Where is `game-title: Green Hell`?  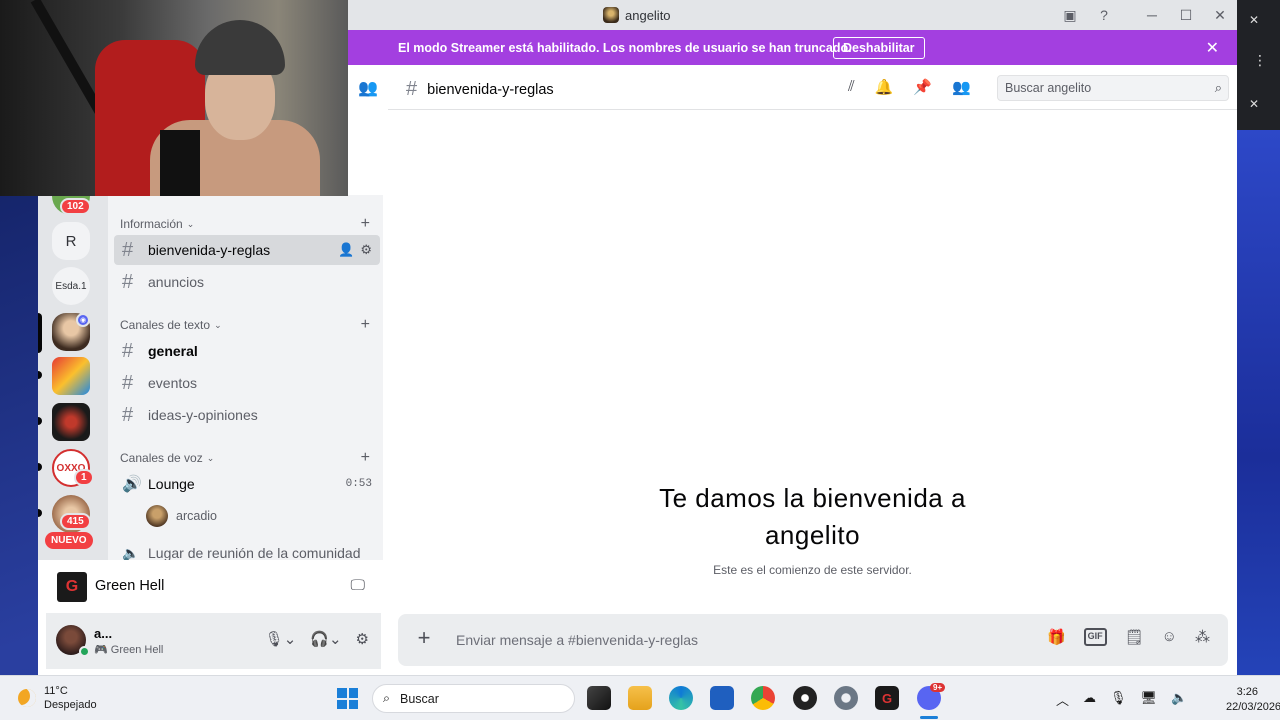 game-title: Green Hell is located at coordinates (130, 586).